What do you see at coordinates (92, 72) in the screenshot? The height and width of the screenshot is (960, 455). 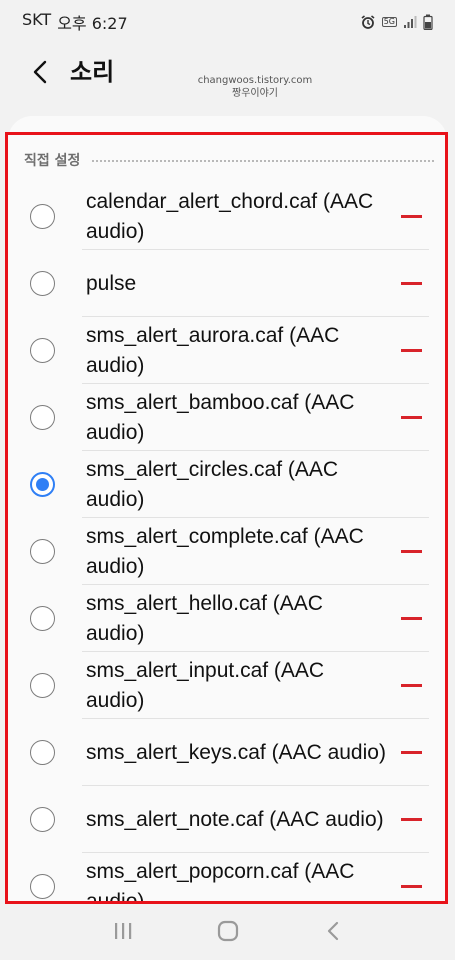 I see `page-title: 소리` at bounding box center [92, 72].